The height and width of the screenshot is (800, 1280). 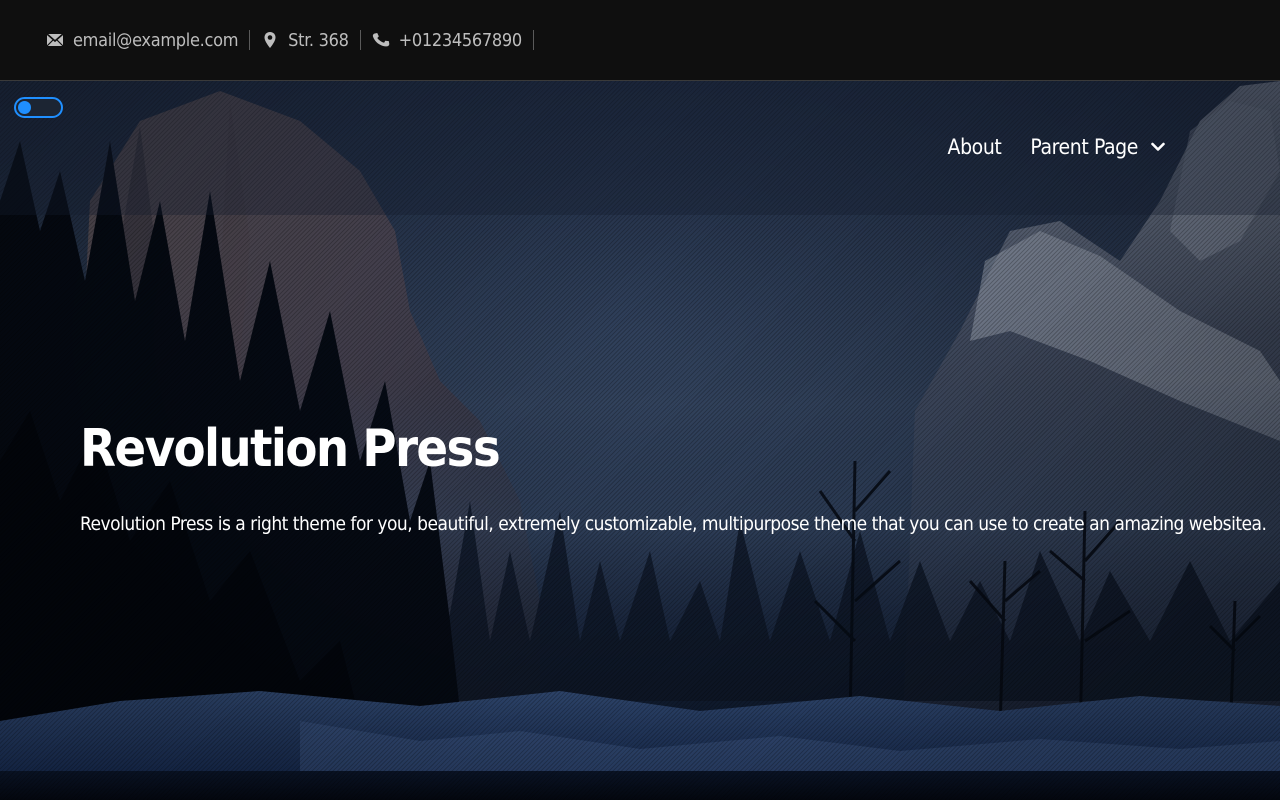 I want to click on hero-title: Revolution Press, so click(x=290, y=449).